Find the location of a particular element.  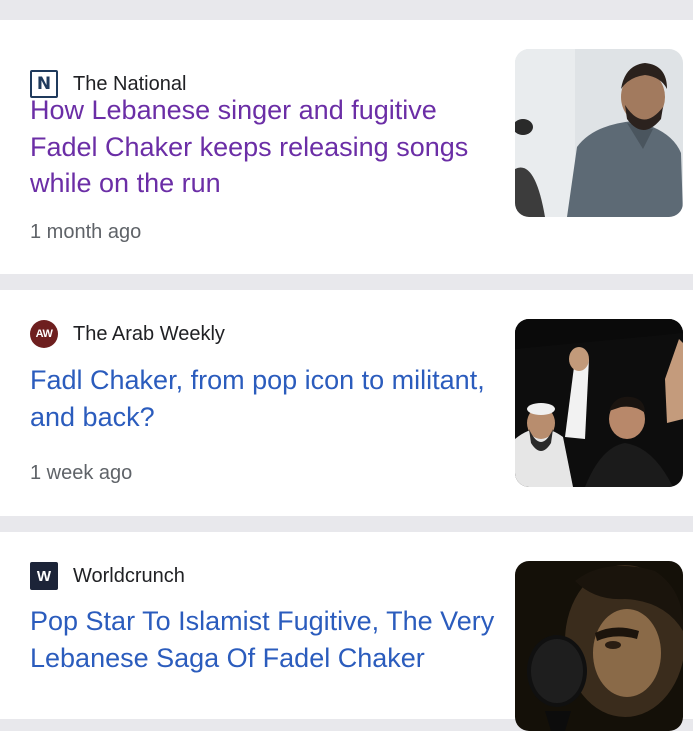

article-timestamp: 1 week ago is located at coordinates (81, 473).